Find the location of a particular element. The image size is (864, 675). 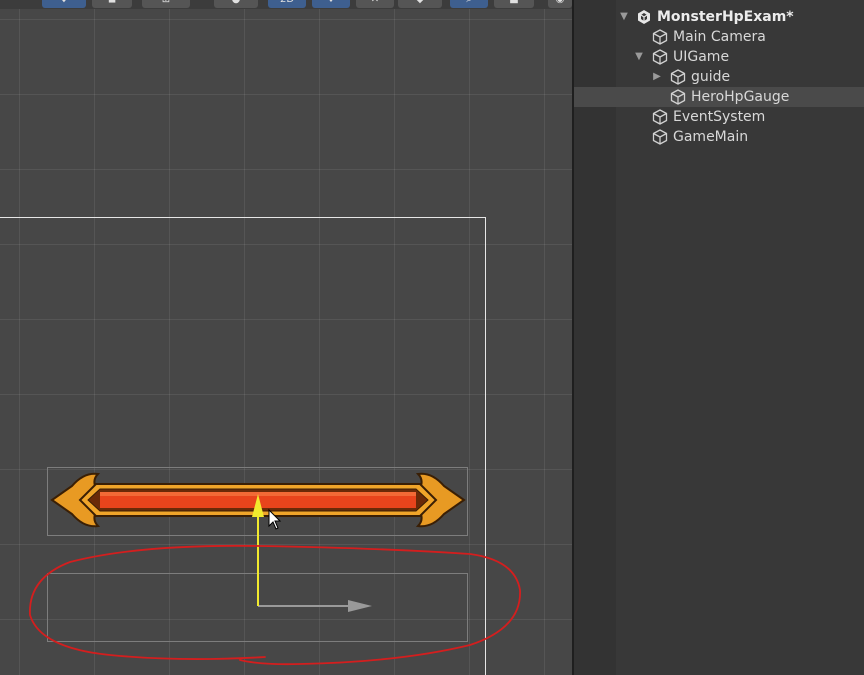

hierarchy-item-label: HeroHpGauge is located at coordinates (740, 97).